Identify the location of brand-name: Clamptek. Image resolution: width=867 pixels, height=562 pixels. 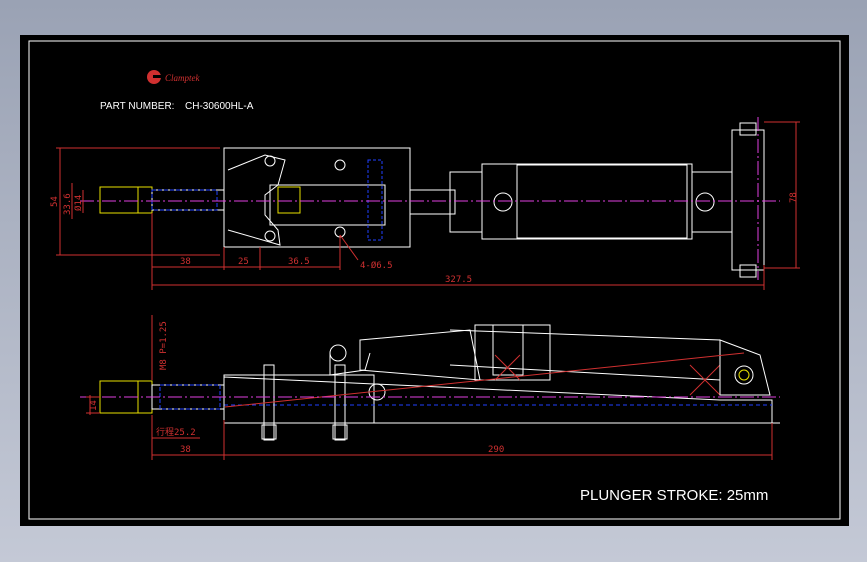
(182, 78).